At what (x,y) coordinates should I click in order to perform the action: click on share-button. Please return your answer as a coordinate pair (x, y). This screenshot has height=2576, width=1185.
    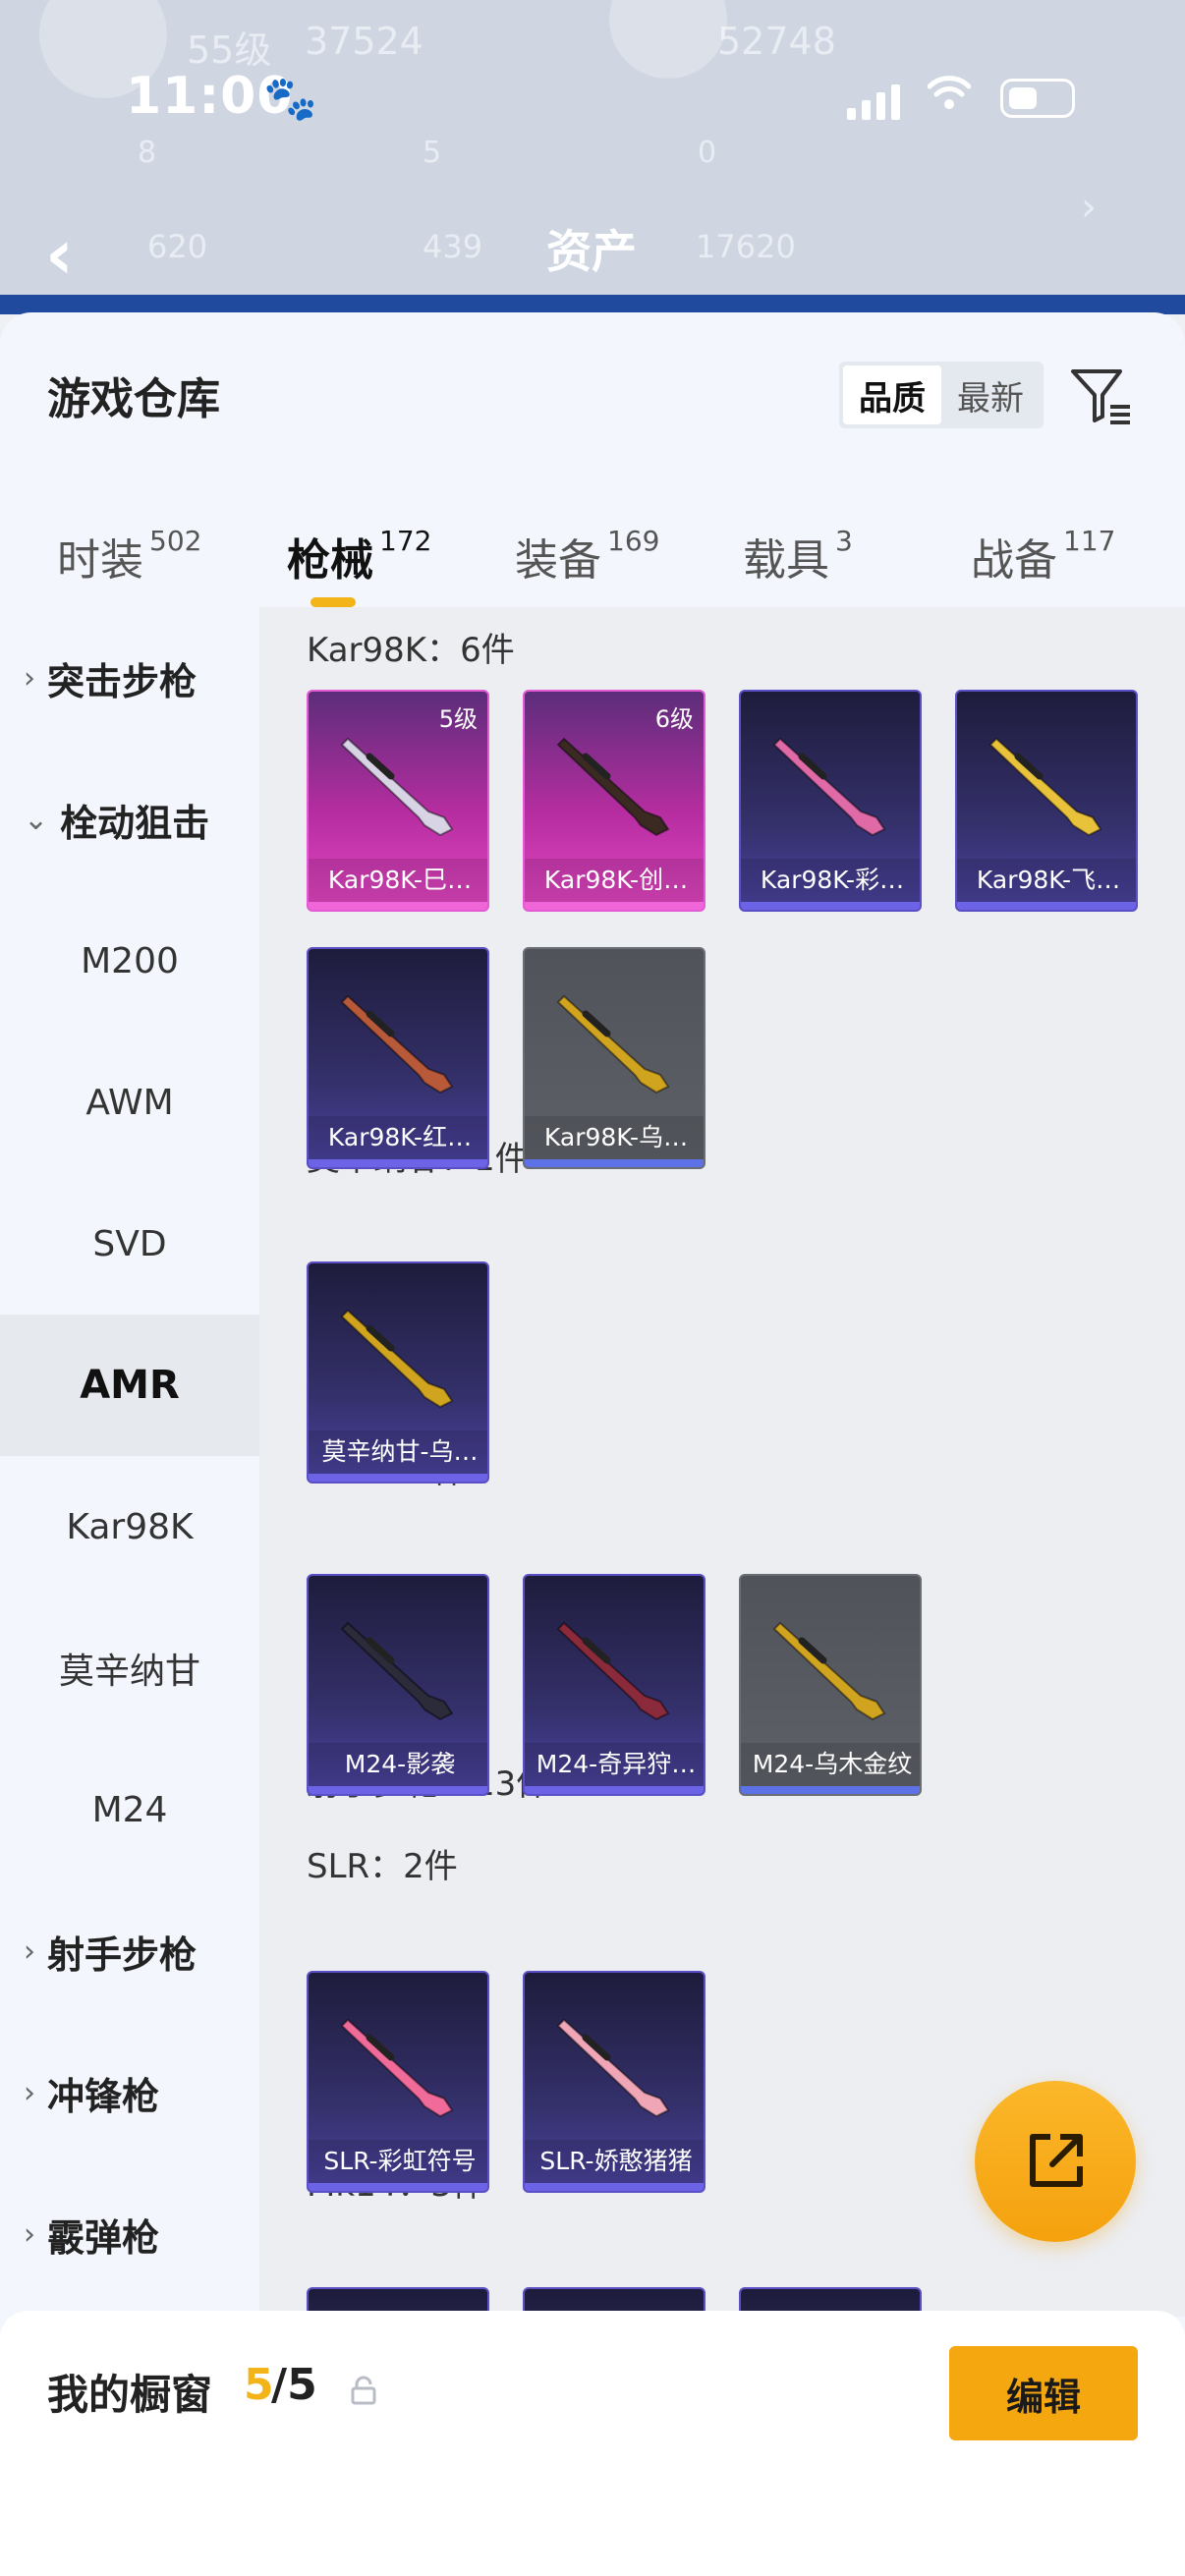
    Looking at the image, I should click on (1056, 2161).